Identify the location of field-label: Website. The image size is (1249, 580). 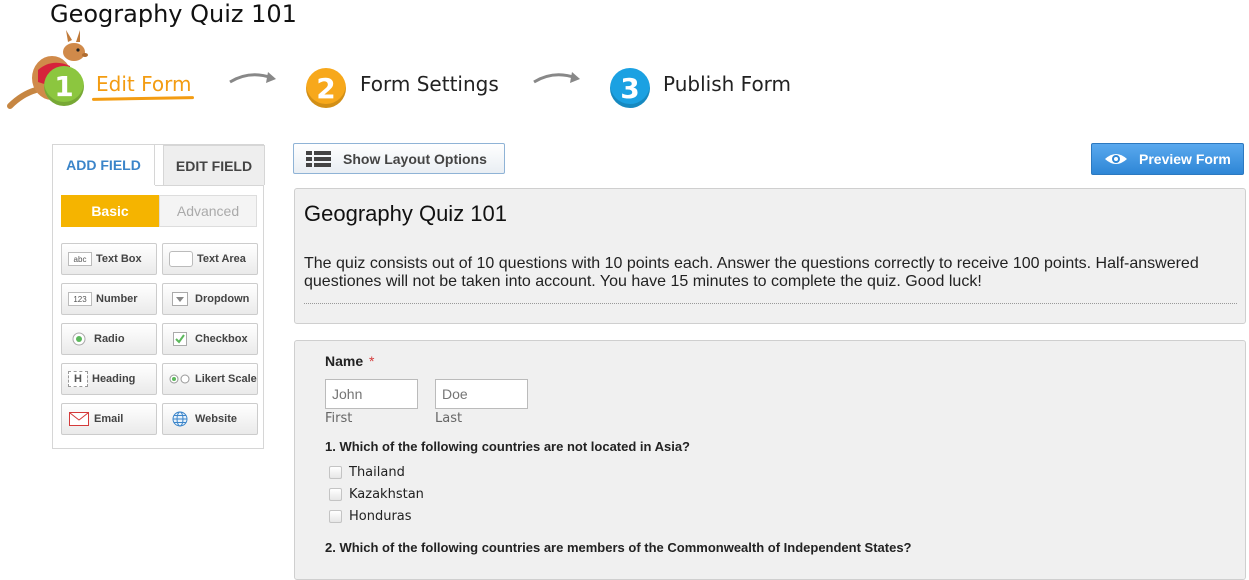
(216, 419).